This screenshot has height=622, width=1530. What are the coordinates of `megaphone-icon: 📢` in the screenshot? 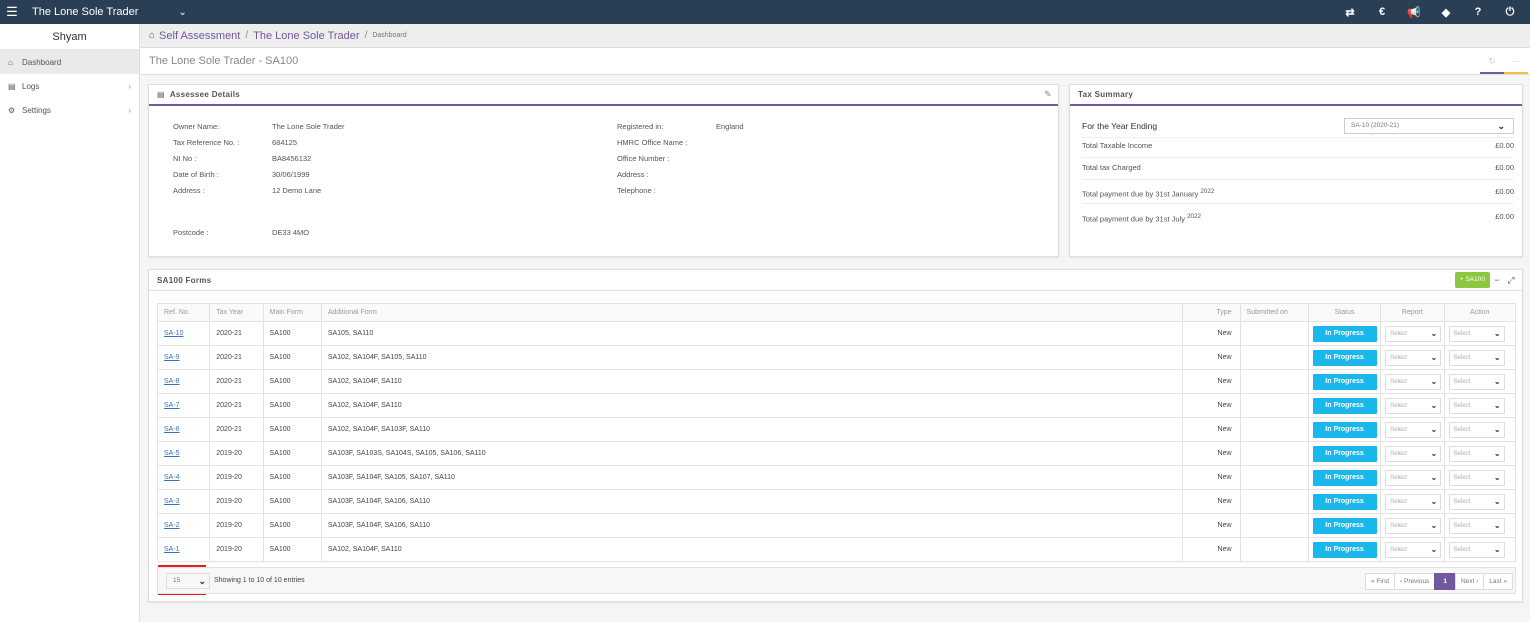 It's located at (1414, 12).